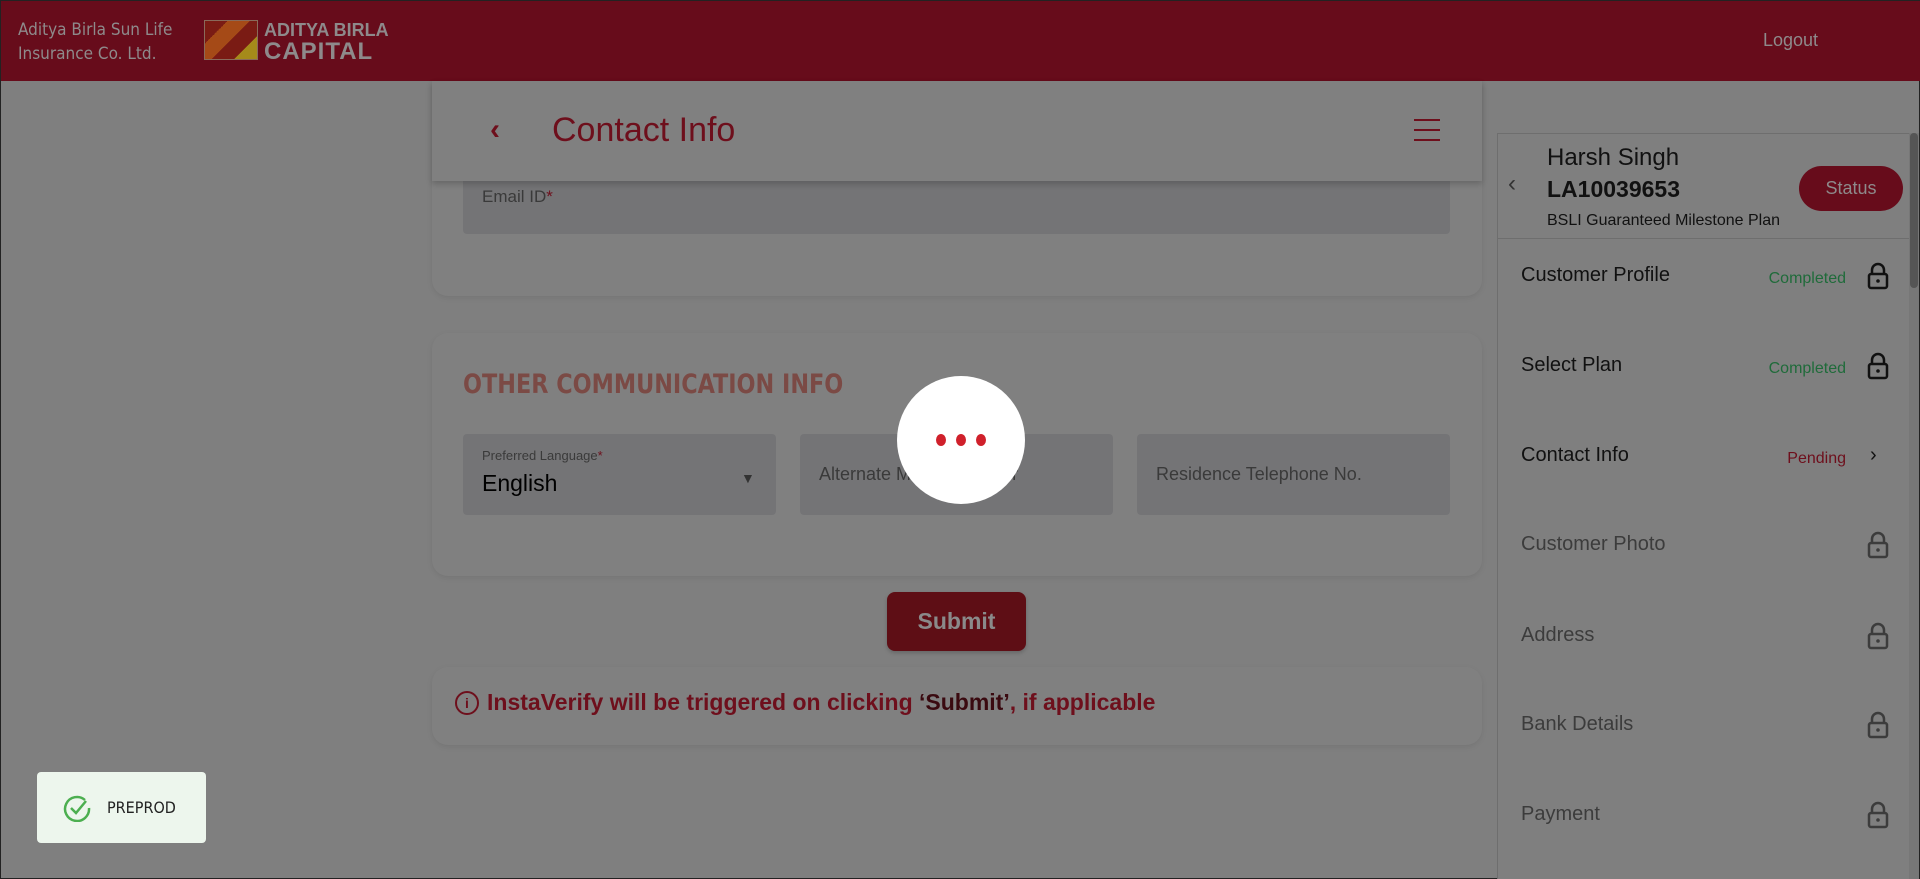  Describe the element at coordinates (1512, 184) in the screenshot. I see `panel-back-chevron-icon: ‹` at that location.